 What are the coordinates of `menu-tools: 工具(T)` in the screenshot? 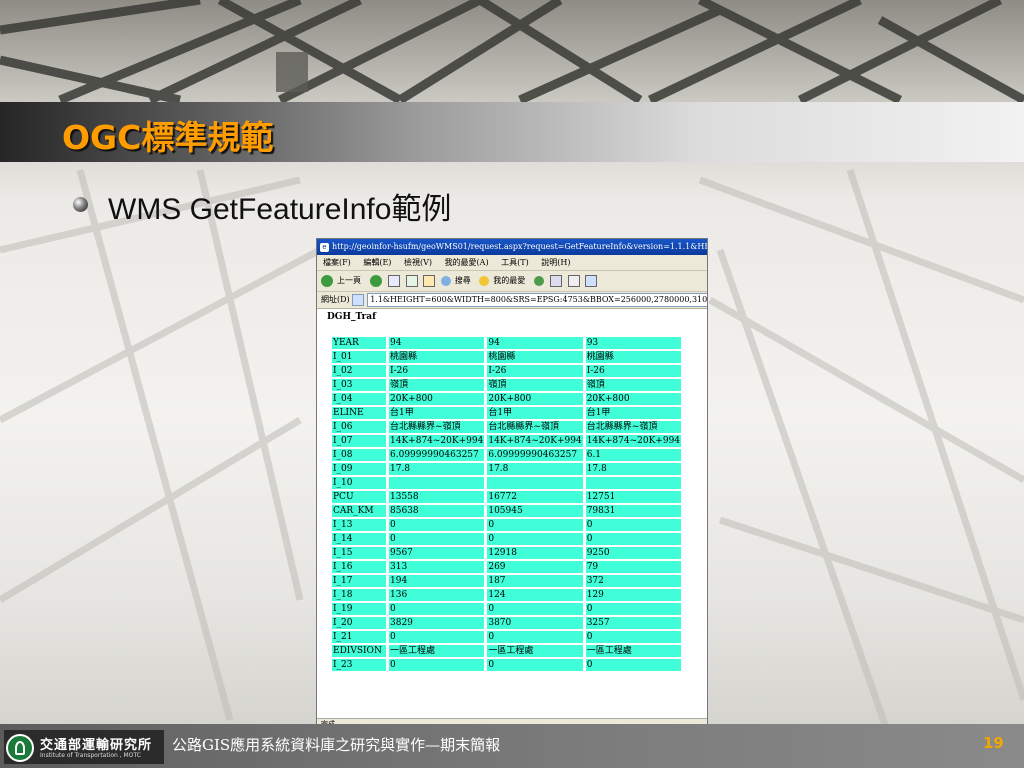 It's located at (515, 262).